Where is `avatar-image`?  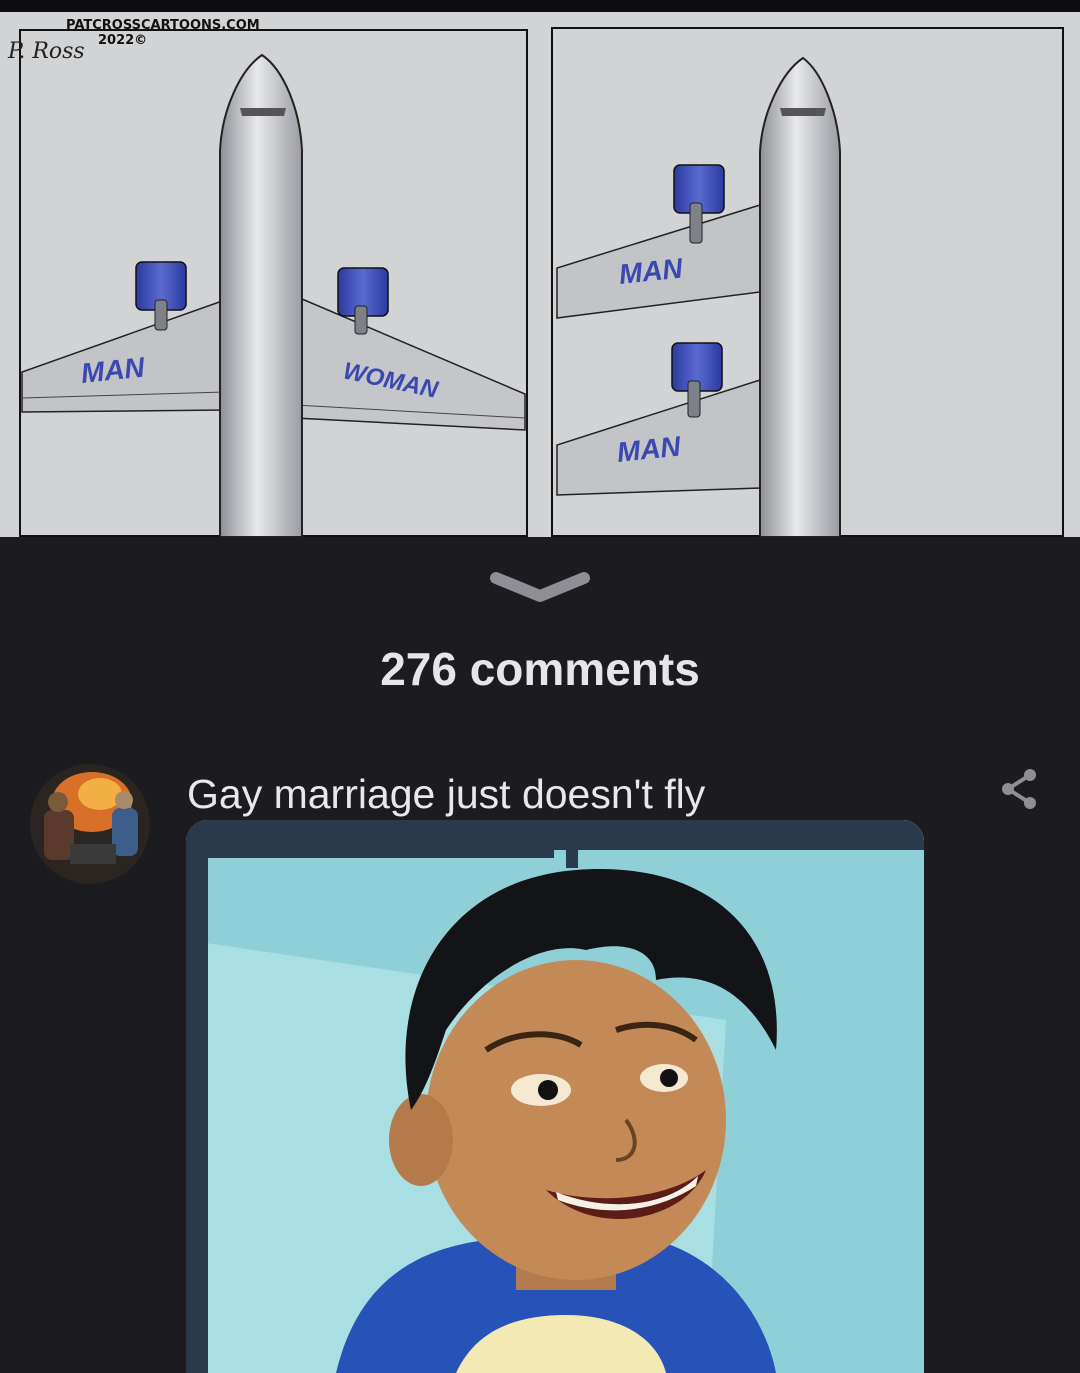 avatar-image is located at coordinates (90, 824).